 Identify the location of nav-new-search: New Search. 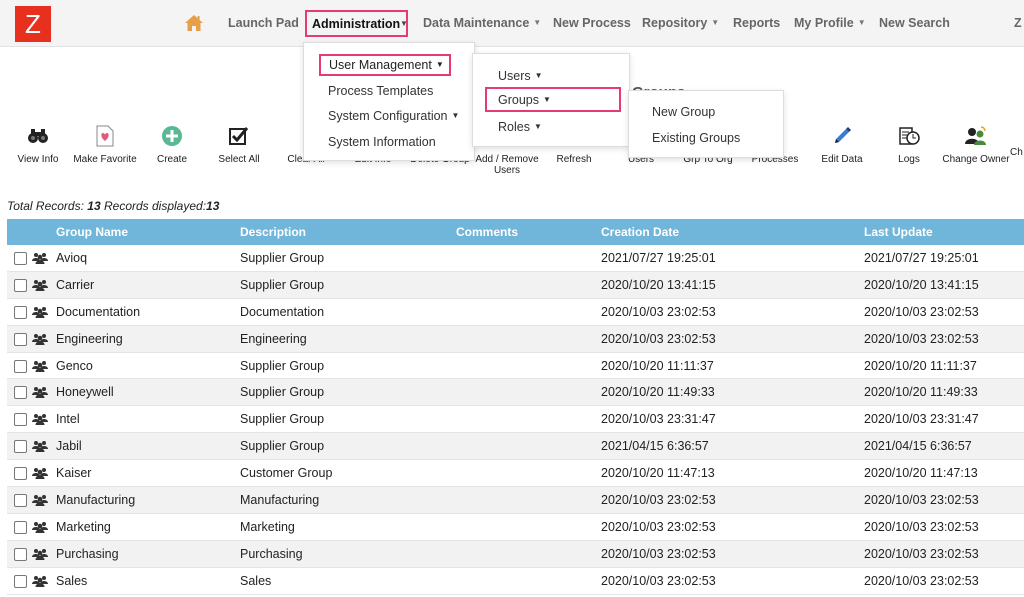
(914, 23).